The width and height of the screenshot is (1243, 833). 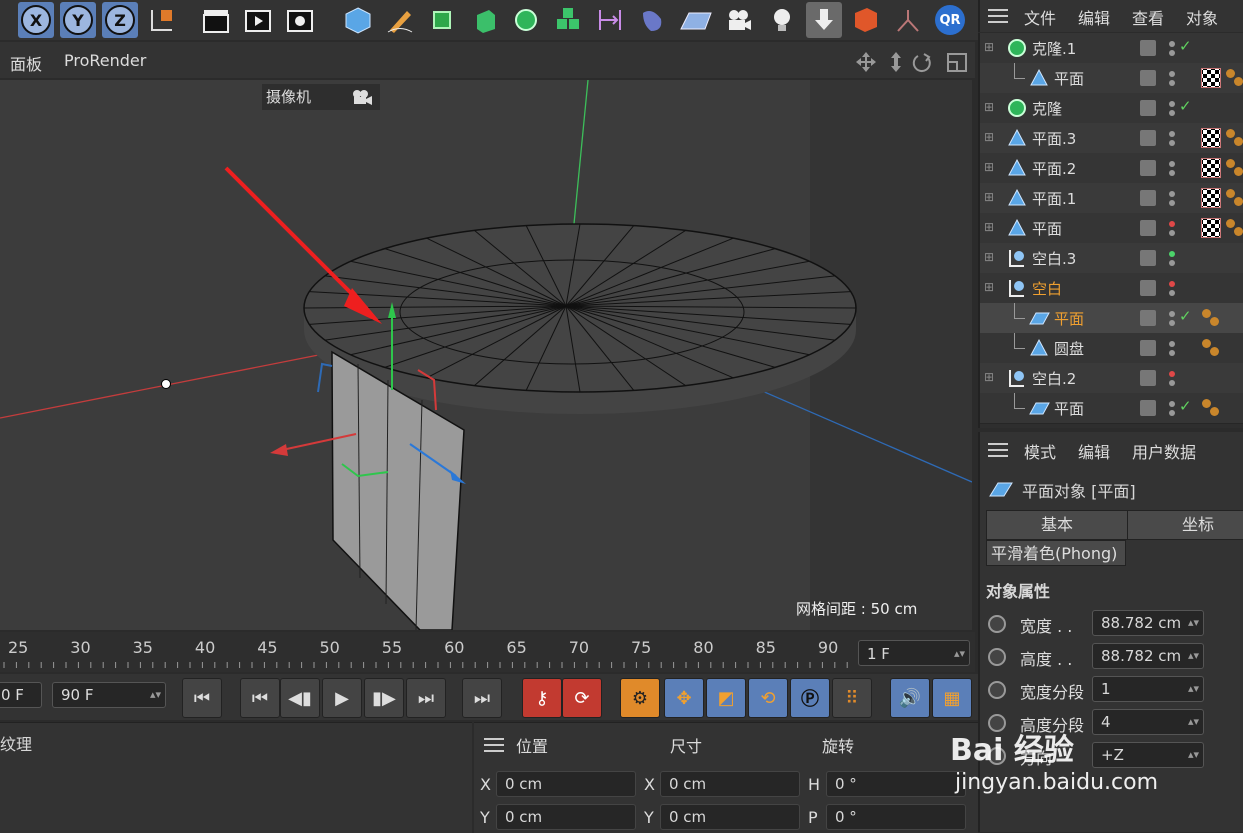 I want to click on start-frame-field: 0 F, so click(x=21, y=695).